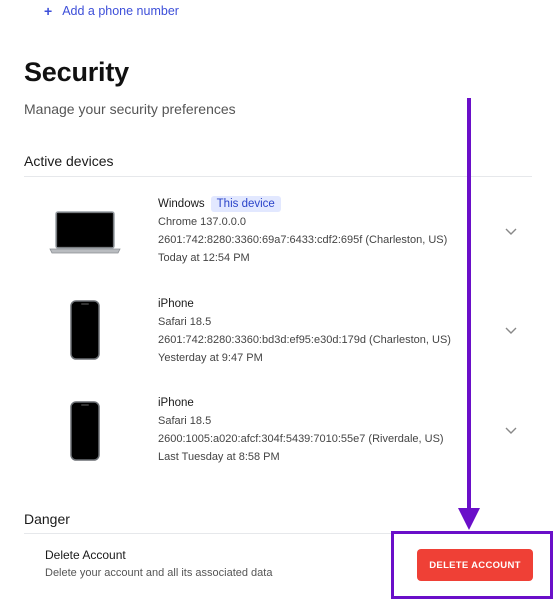 The image size is (556, 603). Describe the element at coordinates (69, 161) in the screenshot. I see `active-devices-heading: Active devices` at that location.